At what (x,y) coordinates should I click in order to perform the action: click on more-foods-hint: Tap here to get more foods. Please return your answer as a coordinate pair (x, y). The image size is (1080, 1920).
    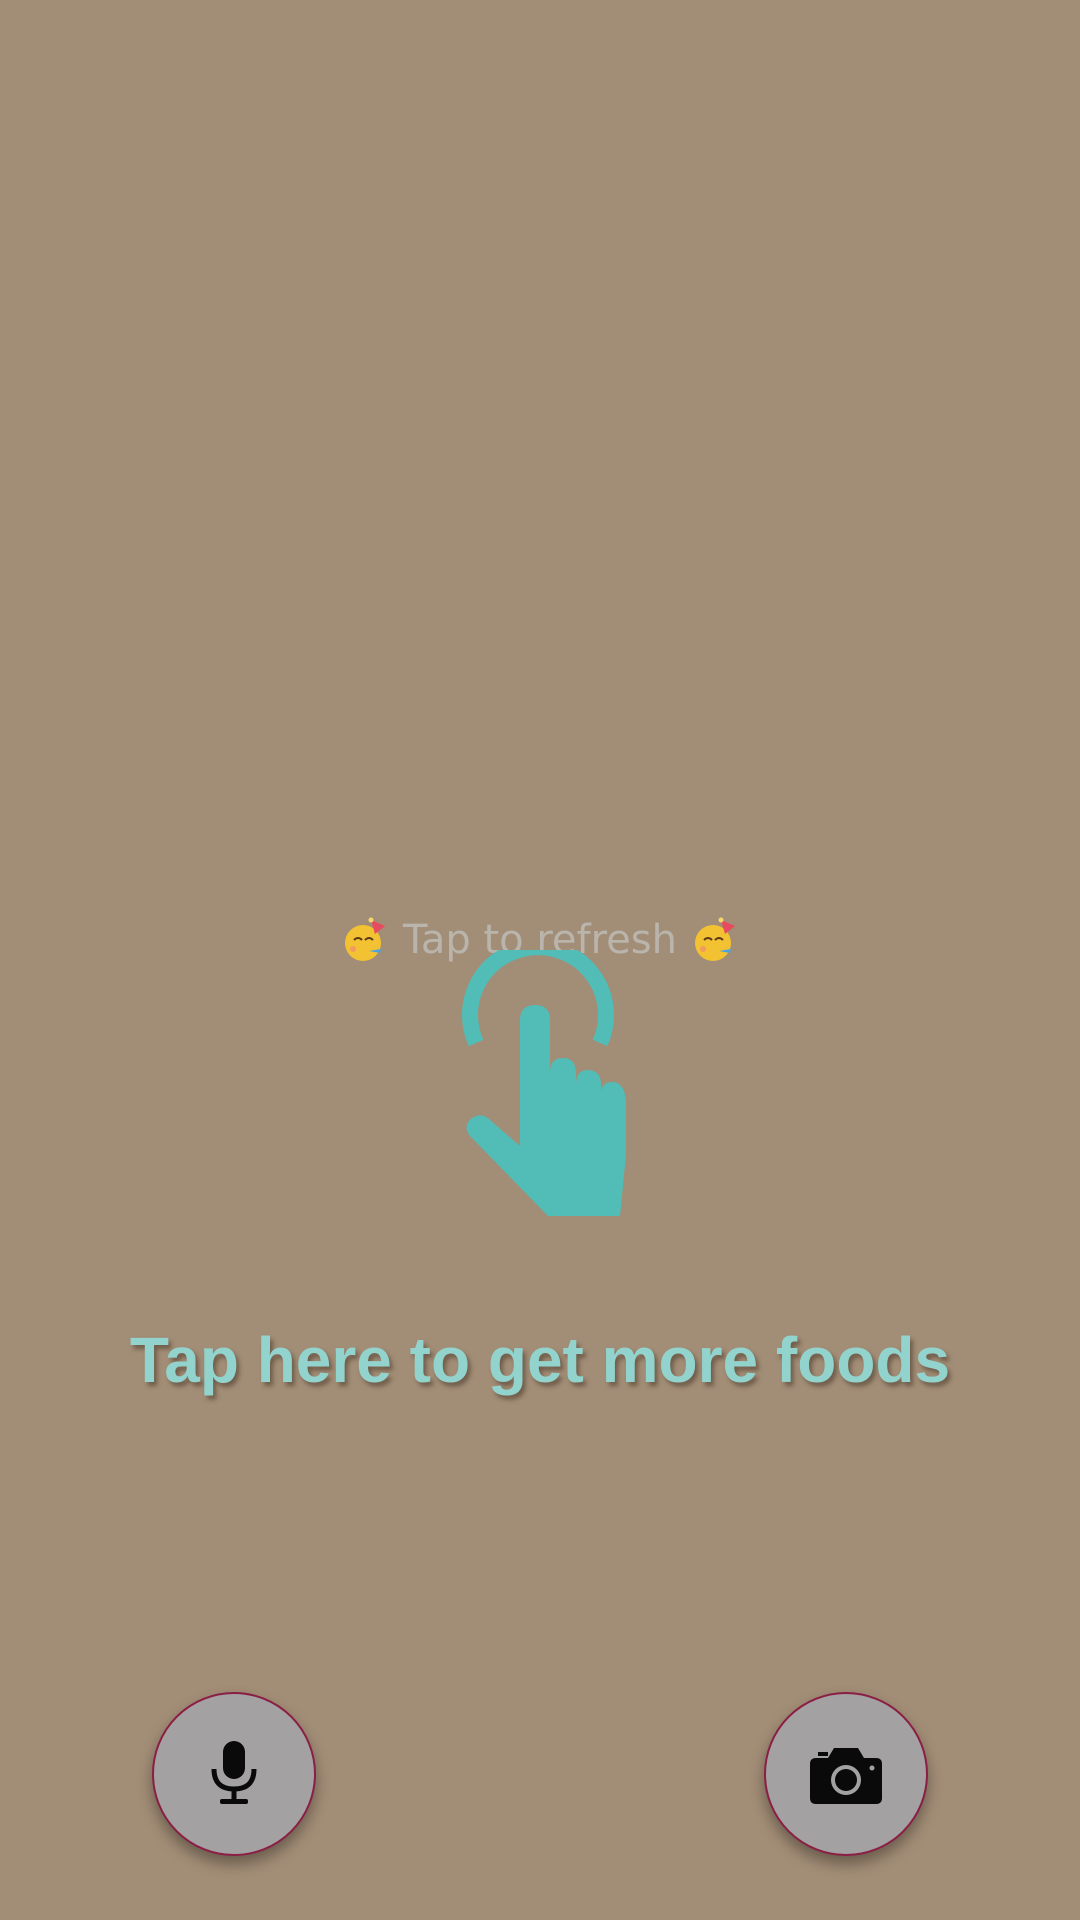
    Looking at the image, I should click on (540, 1360).